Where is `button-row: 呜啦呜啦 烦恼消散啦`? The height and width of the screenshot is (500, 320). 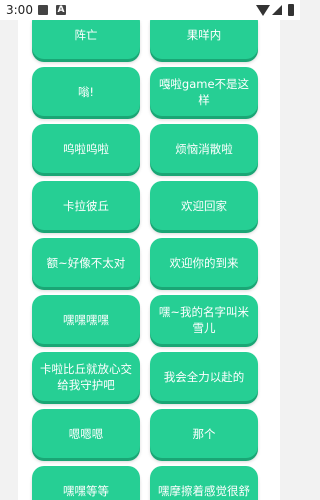
button-row: 呜啦呜啦 烦恼消散啦 is located at coordinates (150, 152).